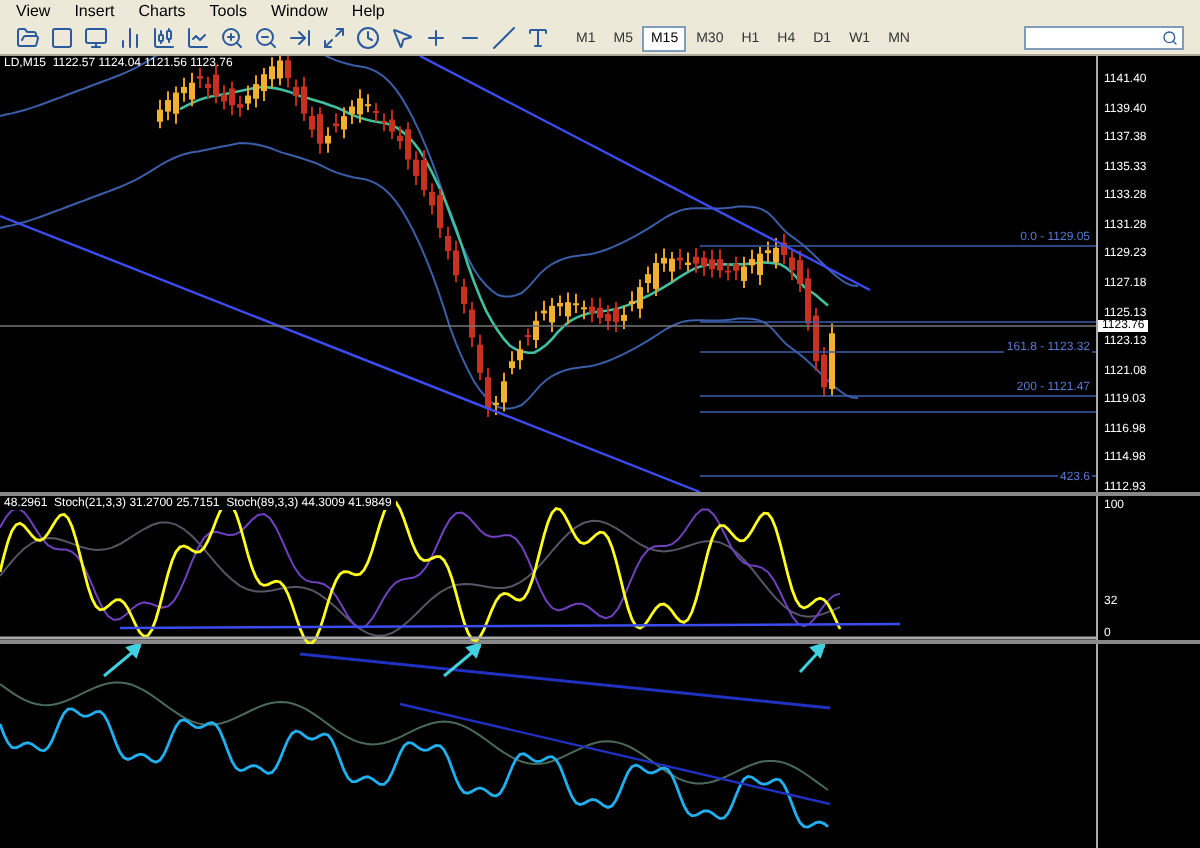  What do you see at coordinates (62, 38) in the screenshot?
I see `window-icon` at bounding box center [62, 38].